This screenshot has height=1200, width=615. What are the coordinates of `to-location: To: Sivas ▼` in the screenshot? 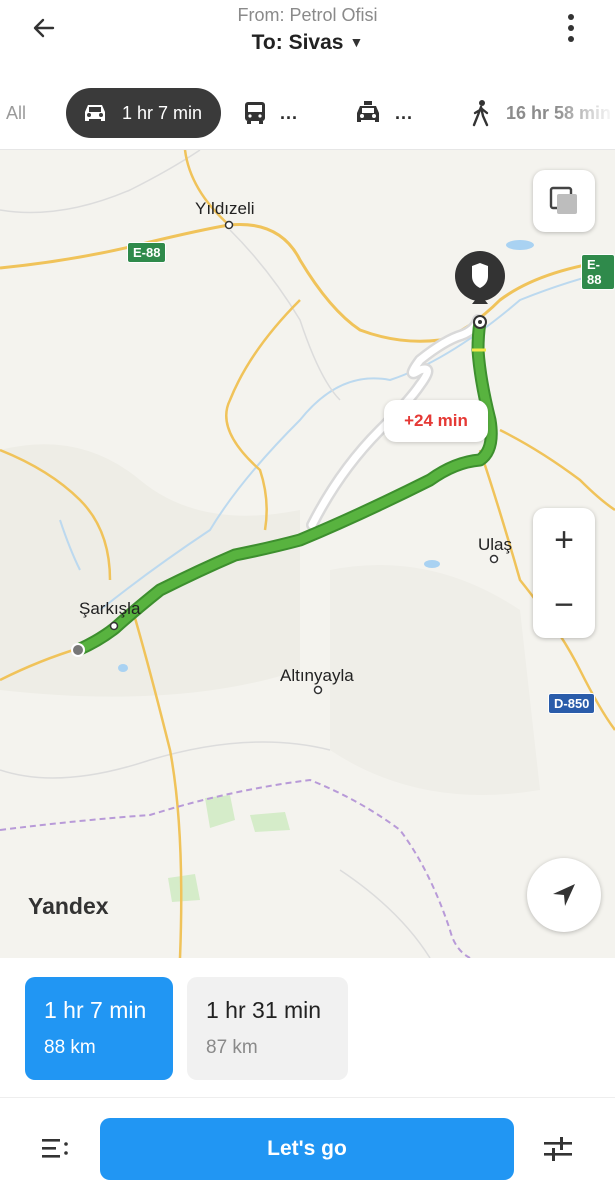 It's located at (307, 43).